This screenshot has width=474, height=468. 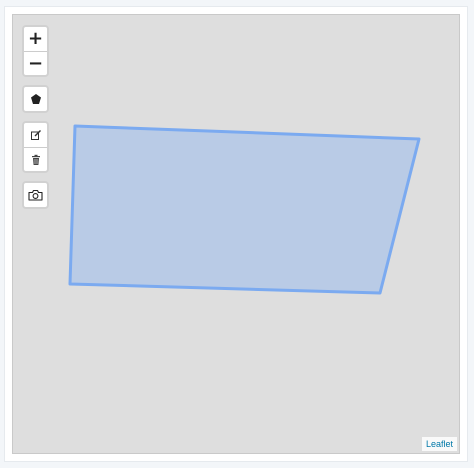 I want to click on zoom-control: + −, so click(x=35, y=51).